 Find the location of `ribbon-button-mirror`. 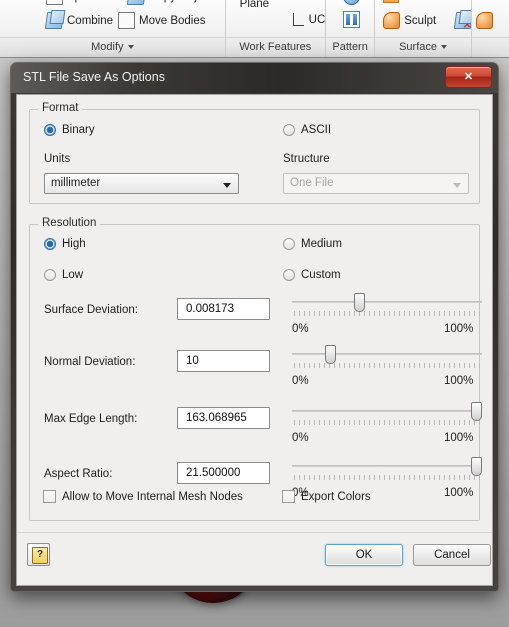

ribbon-button-mirror is located at coordinates (351, 19).